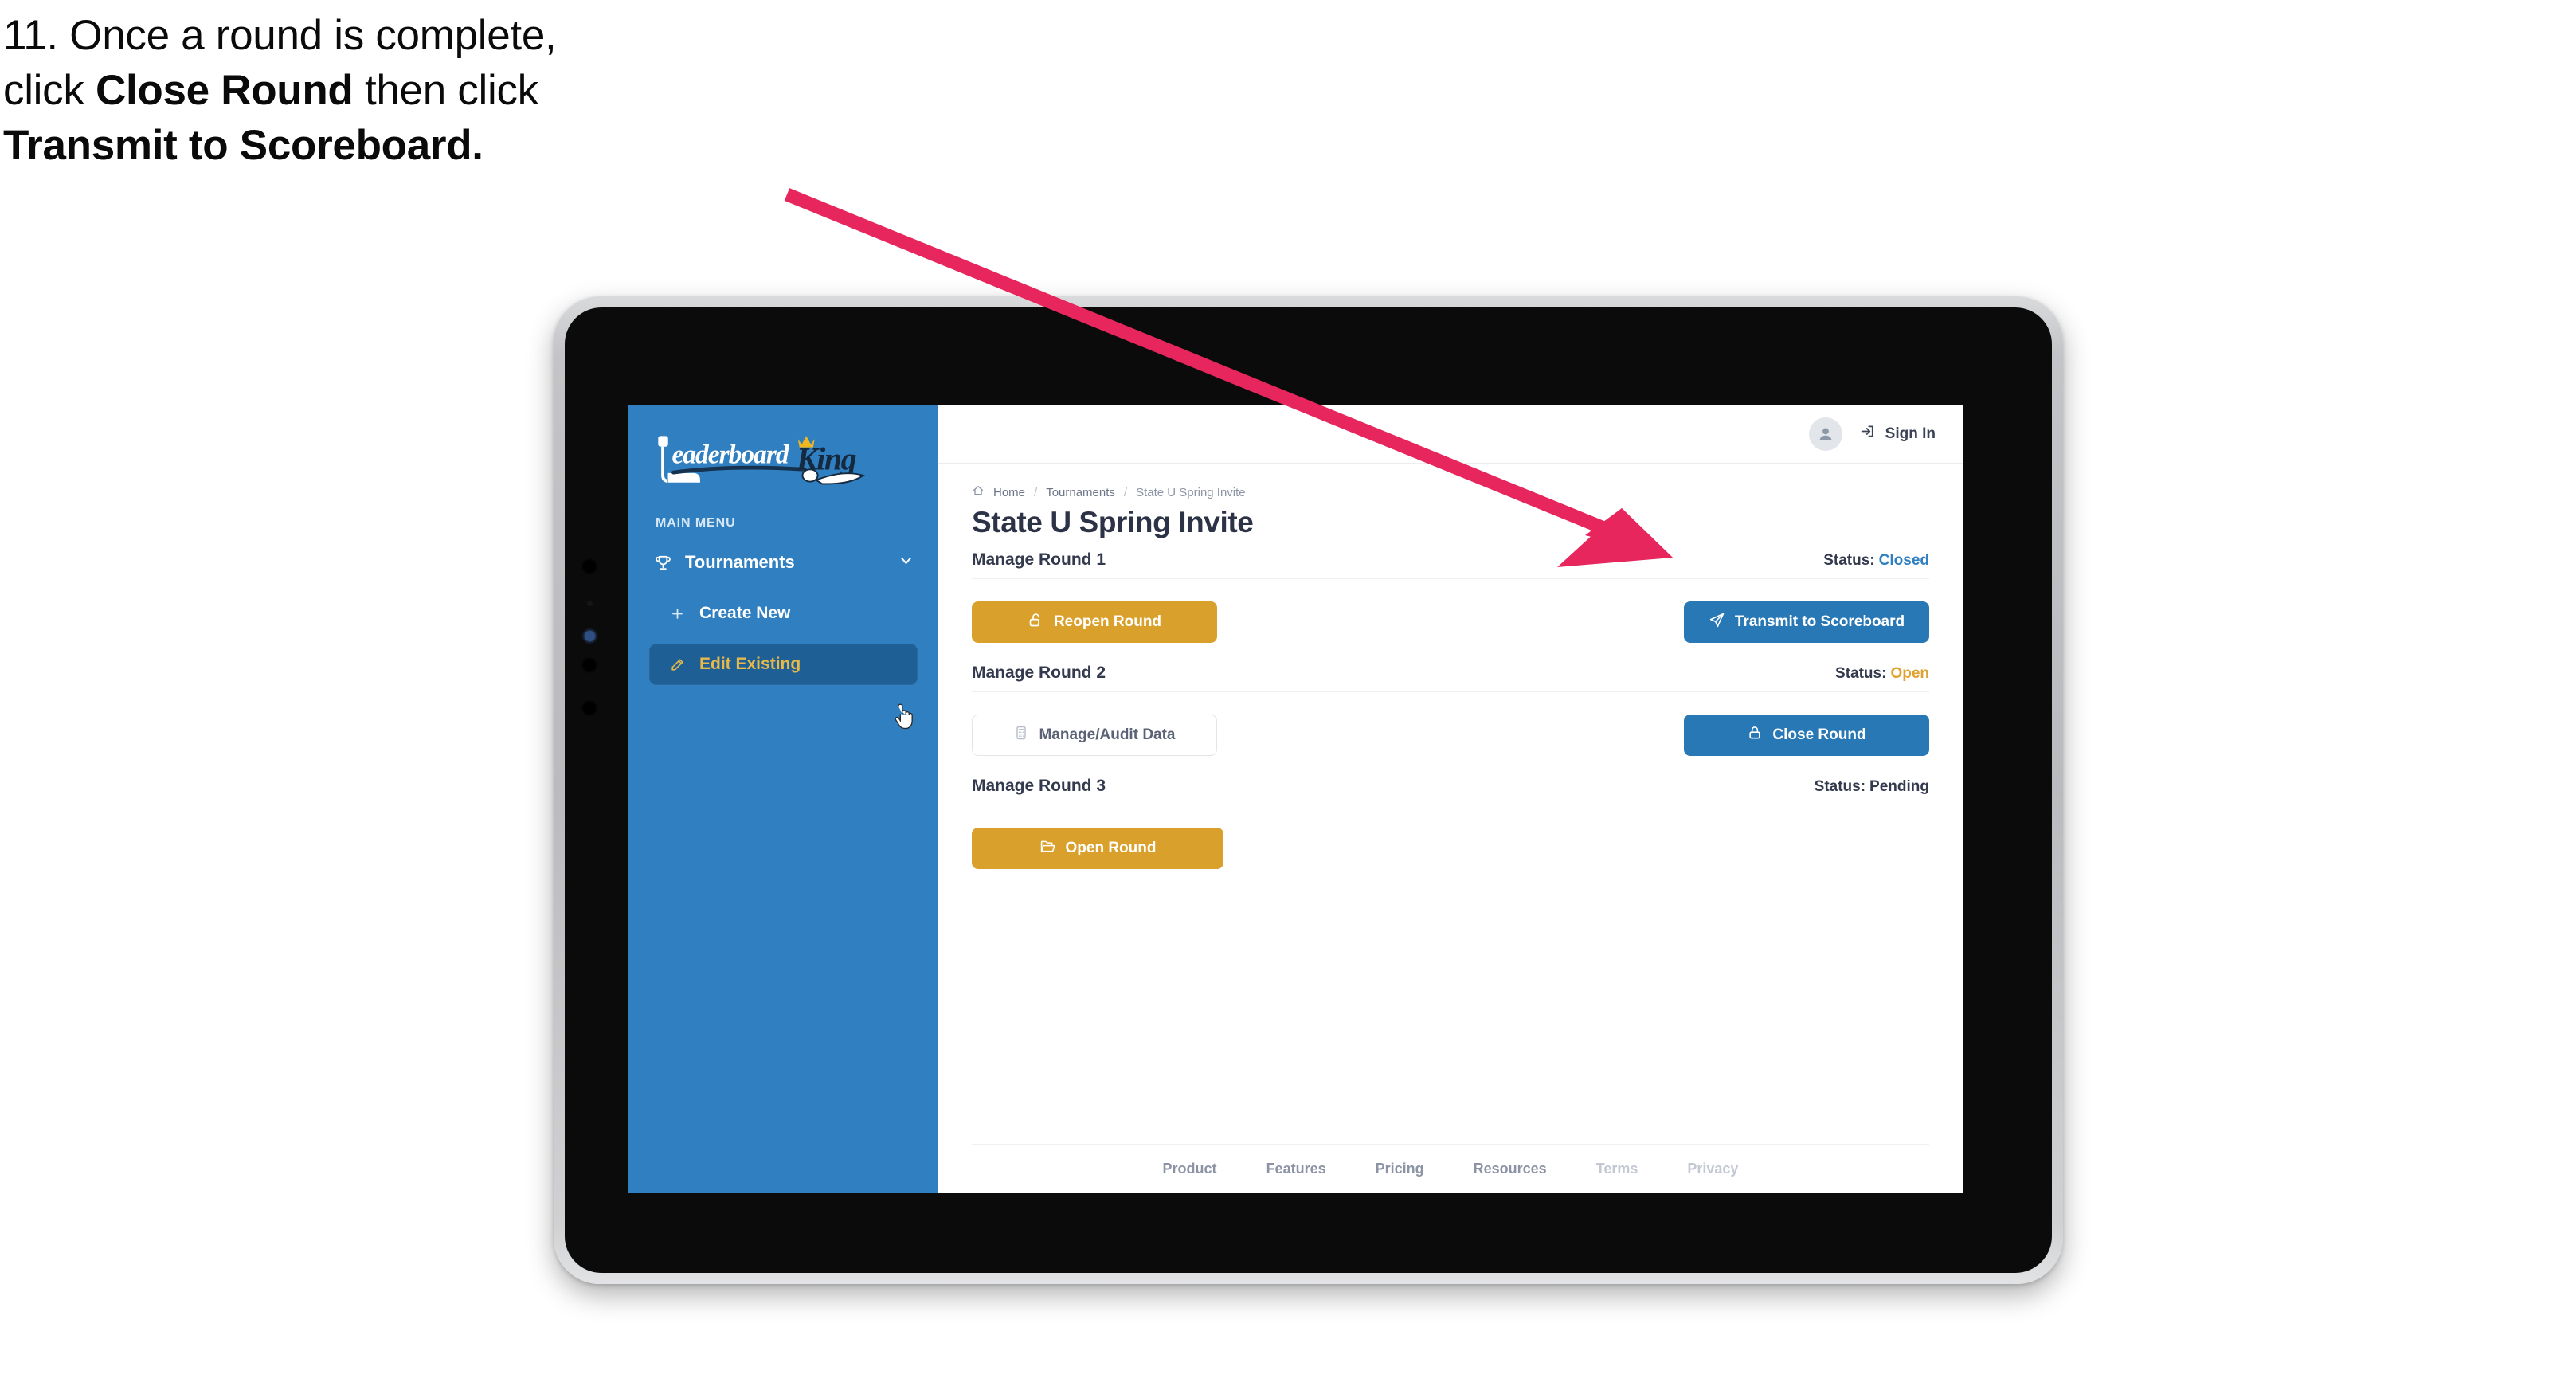  I want to click on open-round-label: Open Round, so click(1111, 848).